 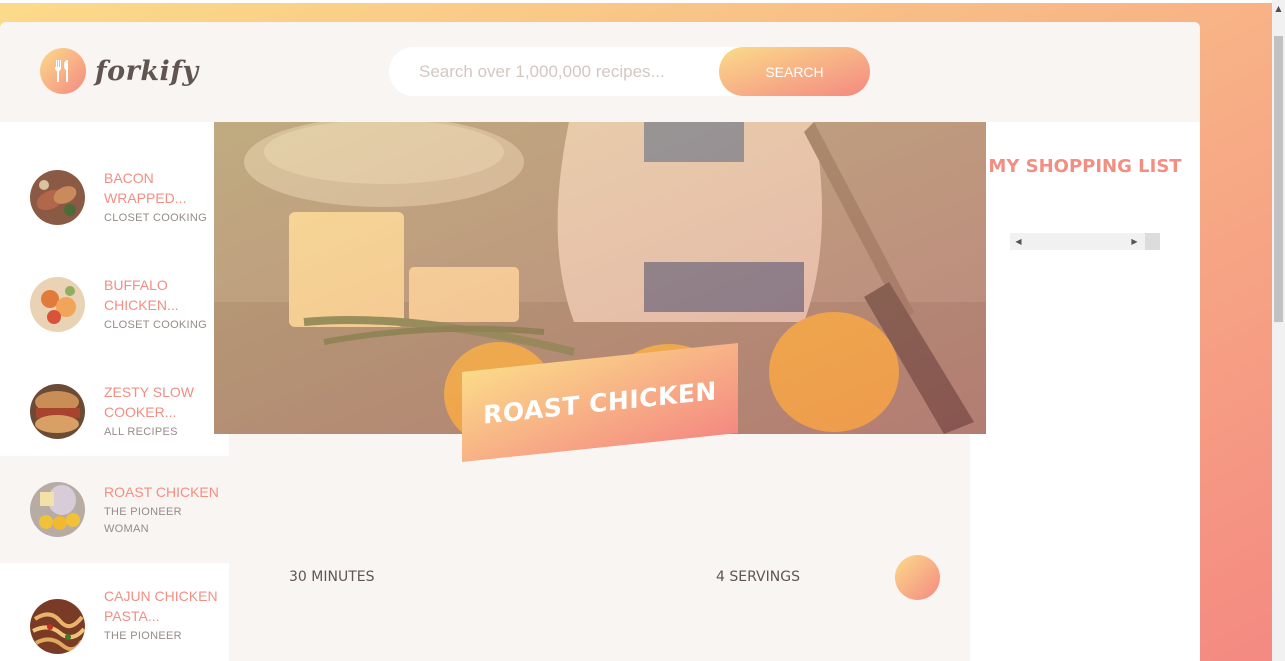 What do you see at coordinates (1085, 166) in the screenshot?
I see `shopping-list-title: My Shopping List` at bounding box center [1085, 166].